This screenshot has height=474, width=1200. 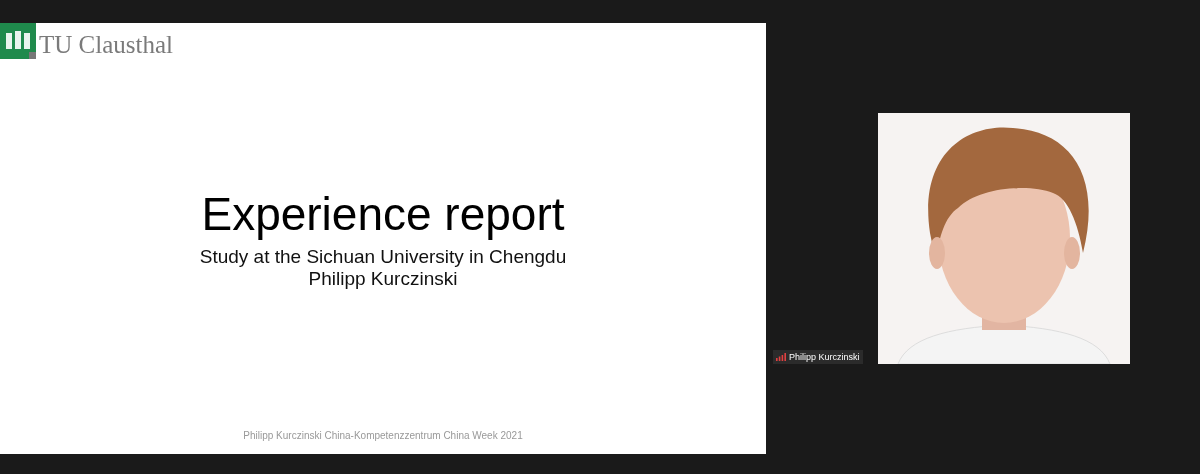 What do you see at coordinates (383, 280) in the screenshot?
I see `slide-subtitle: Philipp Kurczinski` at bounding box center [383, 280].